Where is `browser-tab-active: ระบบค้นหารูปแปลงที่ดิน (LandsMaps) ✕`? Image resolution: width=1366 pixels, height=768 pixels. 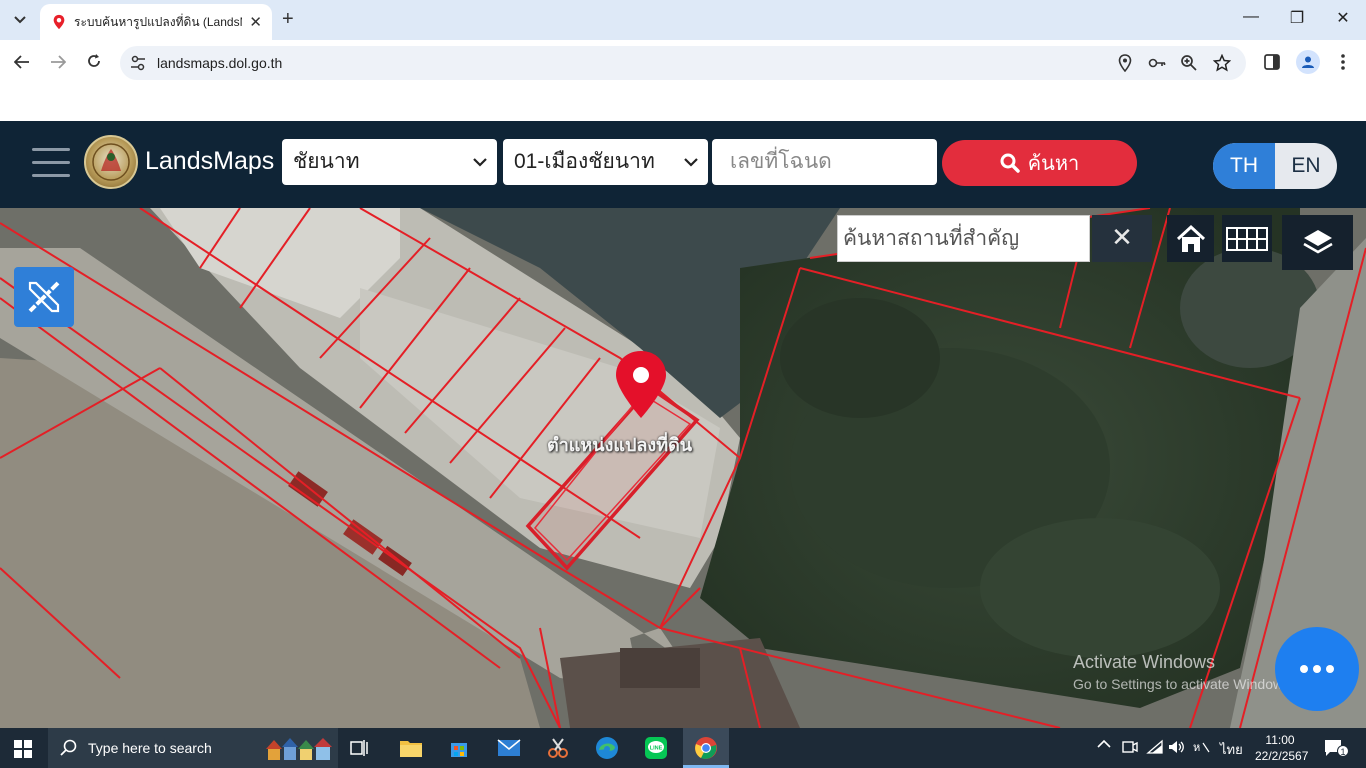 browser-tab-active: ระบบค้นหารูปแปลงที่ดิน (LandsMaps) ✕ is located at coordinates (156, 22).